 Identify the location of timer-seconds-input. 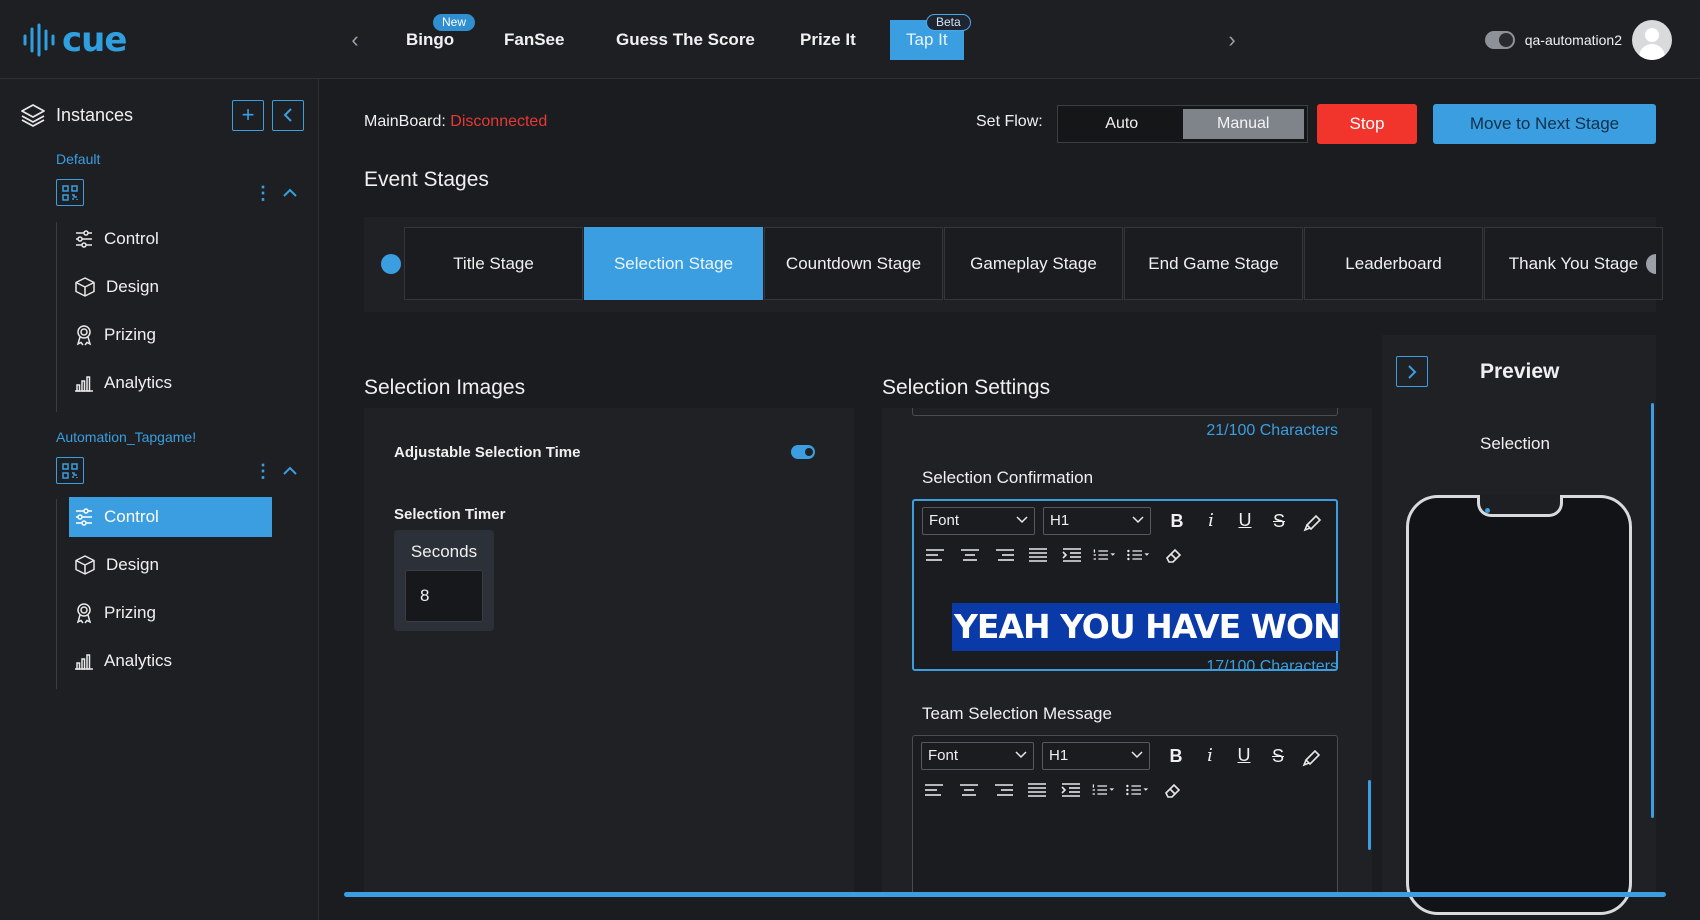
(444, 596).